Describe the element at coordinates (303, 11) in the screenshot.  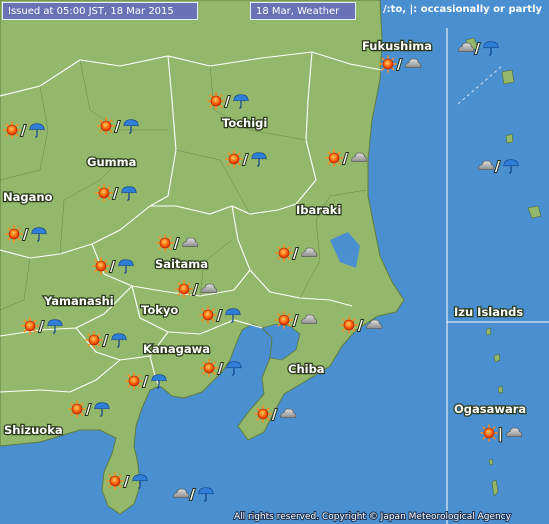
I see `date-weather-badge: 18 Mar, Weather` at that location.